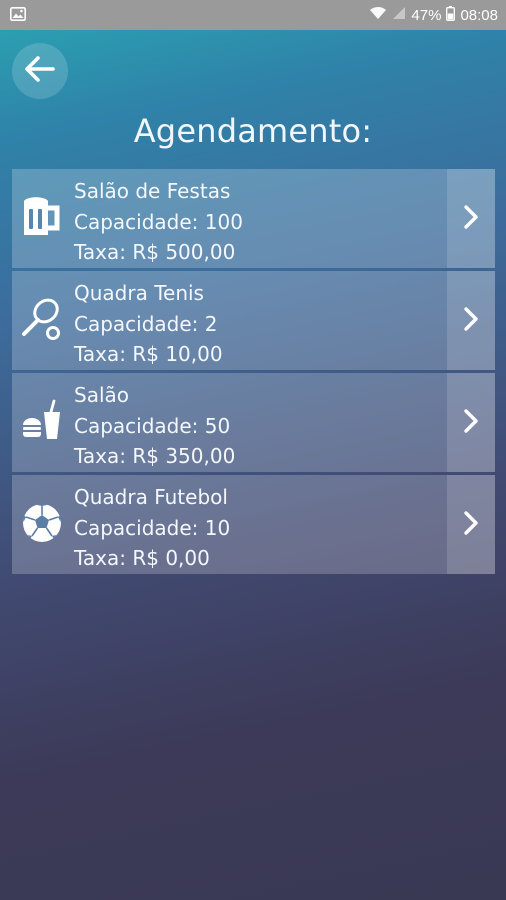  What do you see at coordinates (426, 15) in the screenshot?
I see `battery-percent: 47%` at bounding box center [426, 15].